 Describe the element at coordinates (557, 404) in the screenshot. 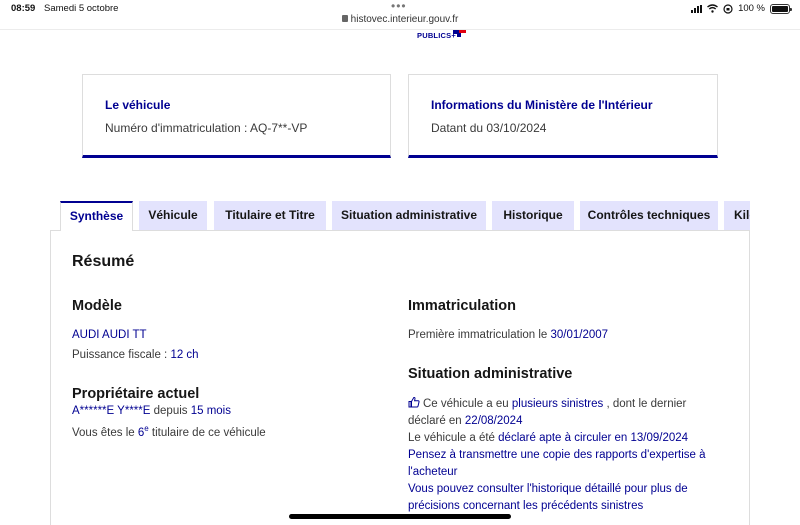

I see `claims-link: plusieurs sinistres` at that location.